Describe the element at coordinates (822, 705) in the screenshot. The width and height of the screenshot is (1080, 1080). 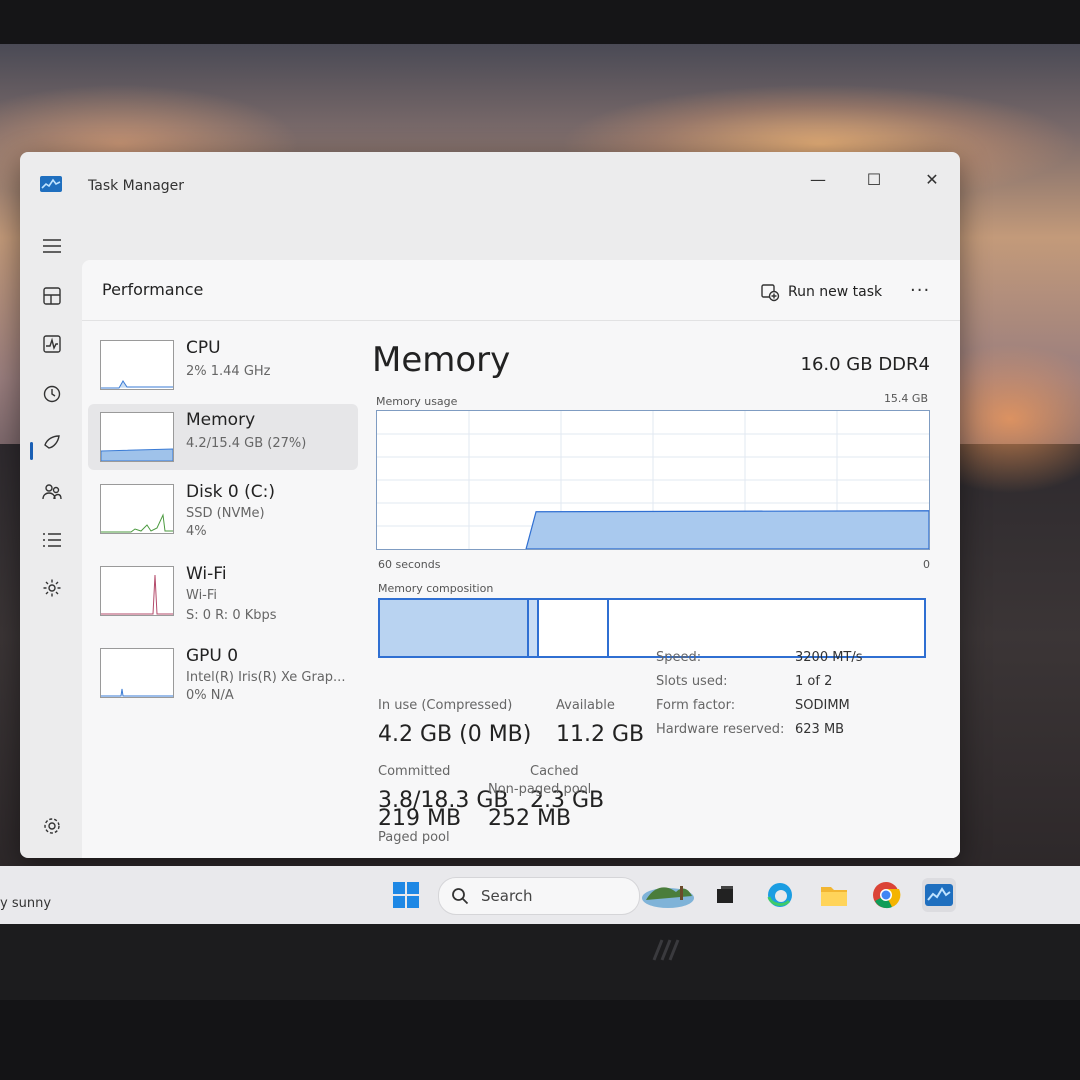
I see `form-factor-value: SODIMM` at that location.